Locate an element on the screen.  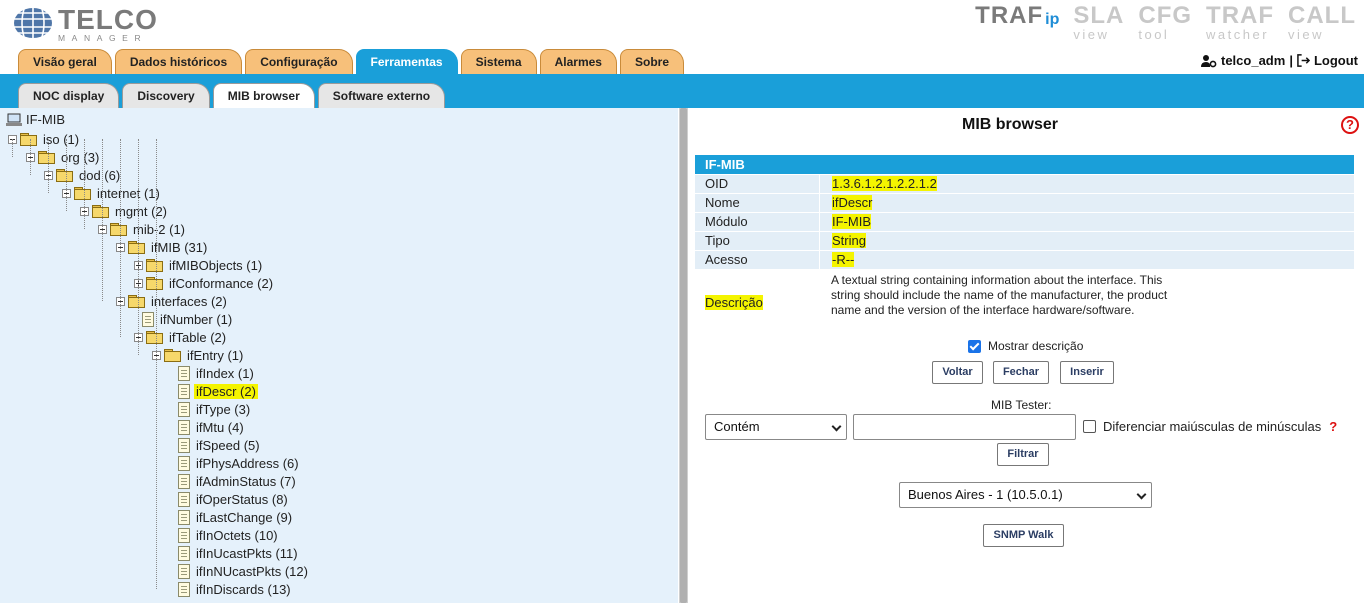
logout-link: Logout is located at coordinates (1336, 60).